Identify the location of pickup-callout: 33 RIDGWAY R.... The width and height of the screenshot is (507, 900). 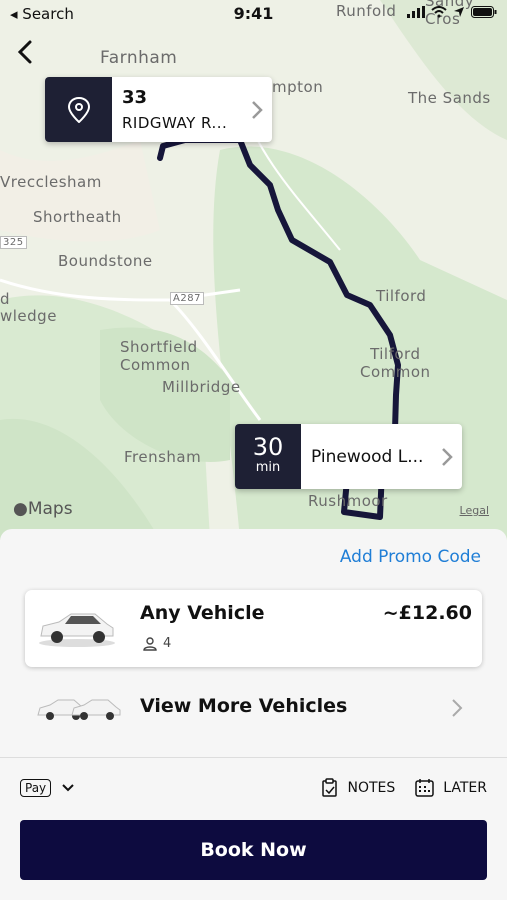
(158, 109).